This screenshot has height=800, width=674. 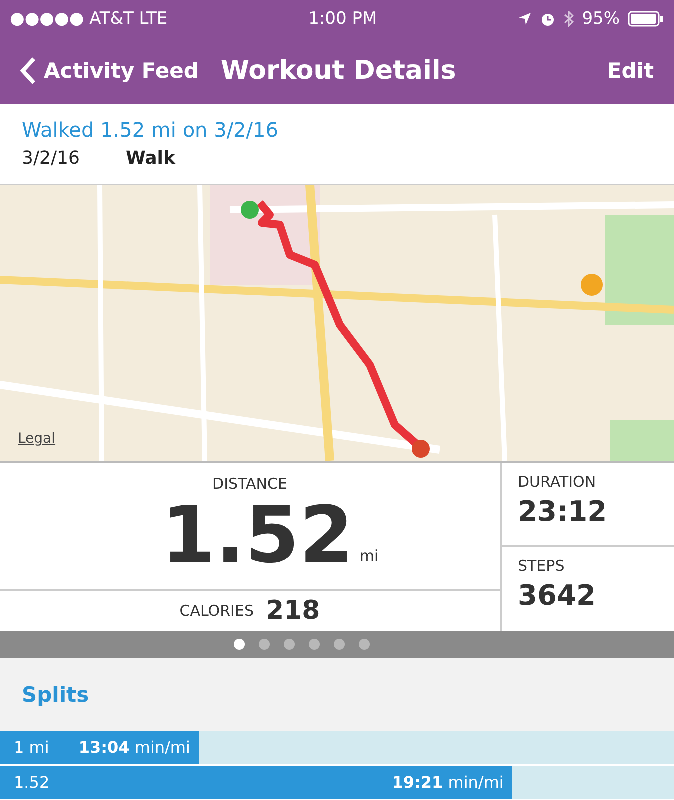 What do you see at coordinates (51, 158) in the screenshot?
I see `workout-date: 3/2/16` at bounding box center [51, 158].